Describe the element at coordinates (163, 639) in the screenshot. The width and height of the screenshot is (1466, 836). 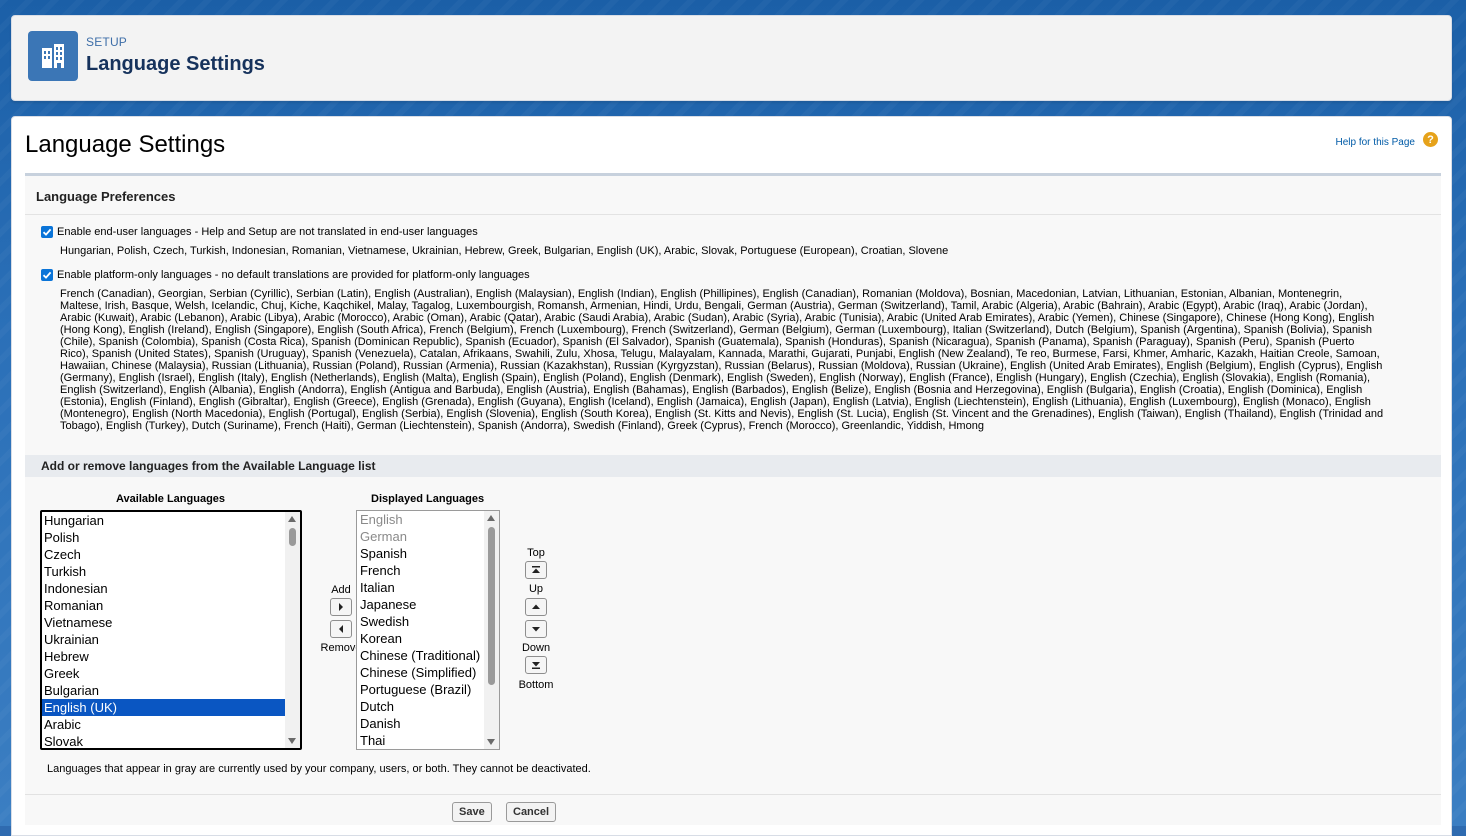
I see `available-language-option: Ukrainian` at that location.